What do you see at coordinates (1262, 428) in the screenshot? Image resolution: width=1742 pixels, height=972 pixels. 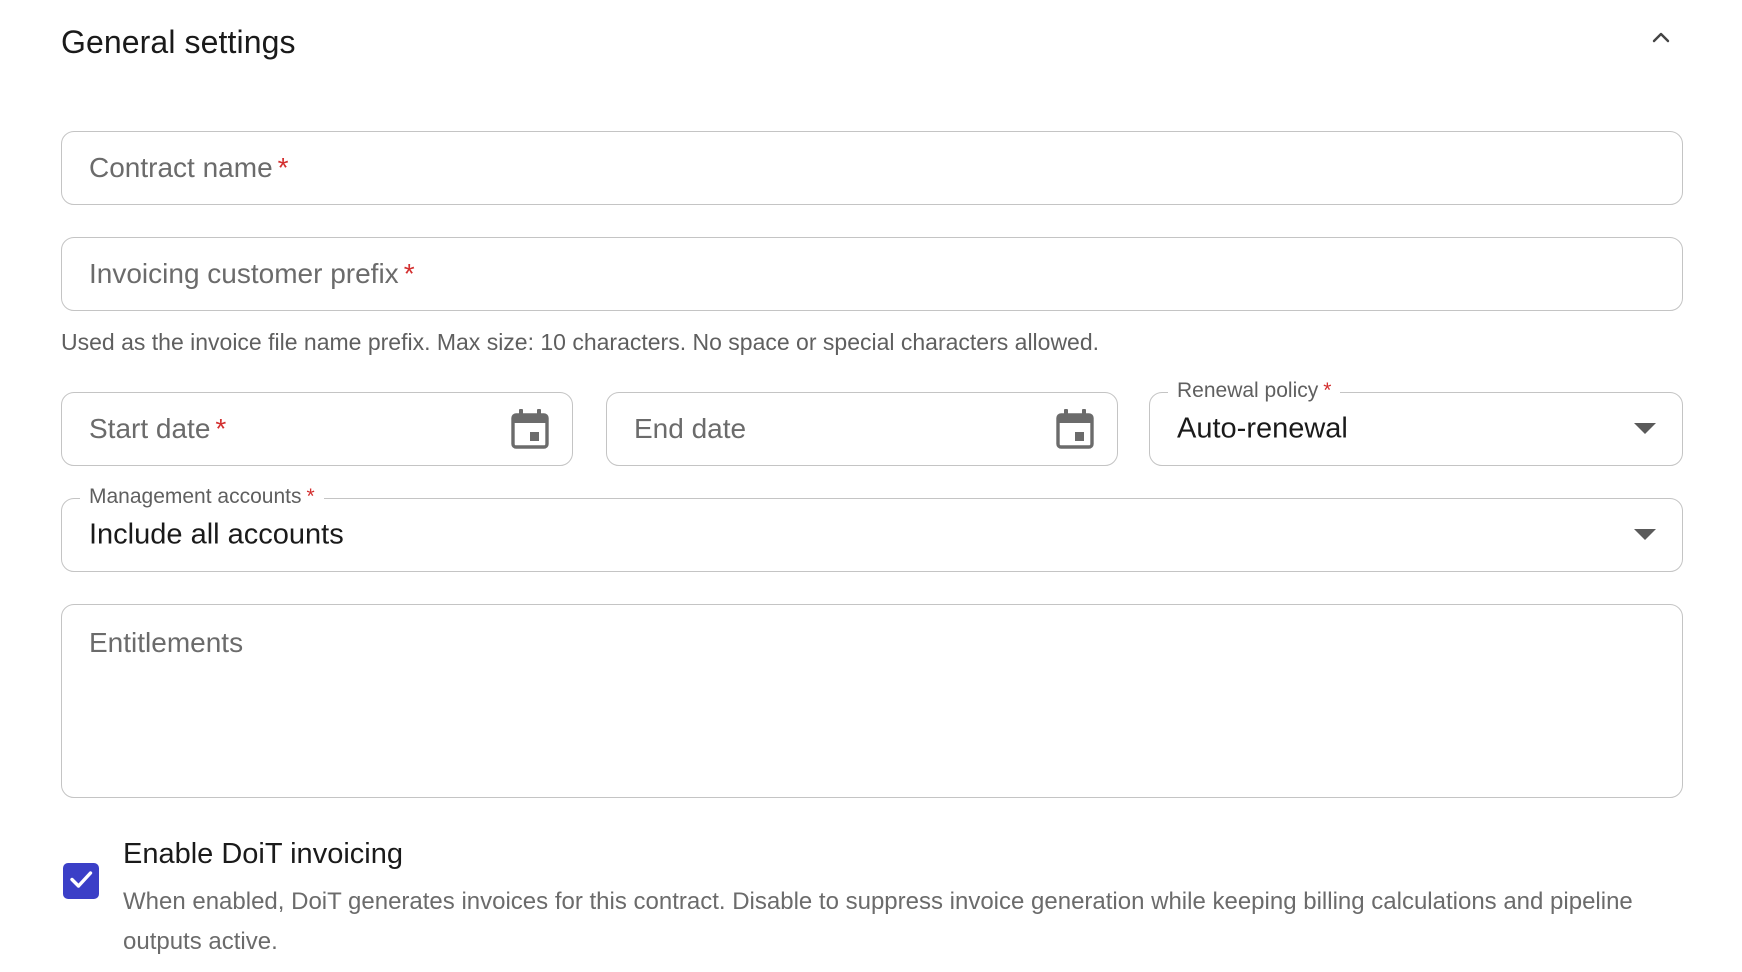 I see `renewal-policy-value: Auto-renewal` at bounding box center [1262, 428].